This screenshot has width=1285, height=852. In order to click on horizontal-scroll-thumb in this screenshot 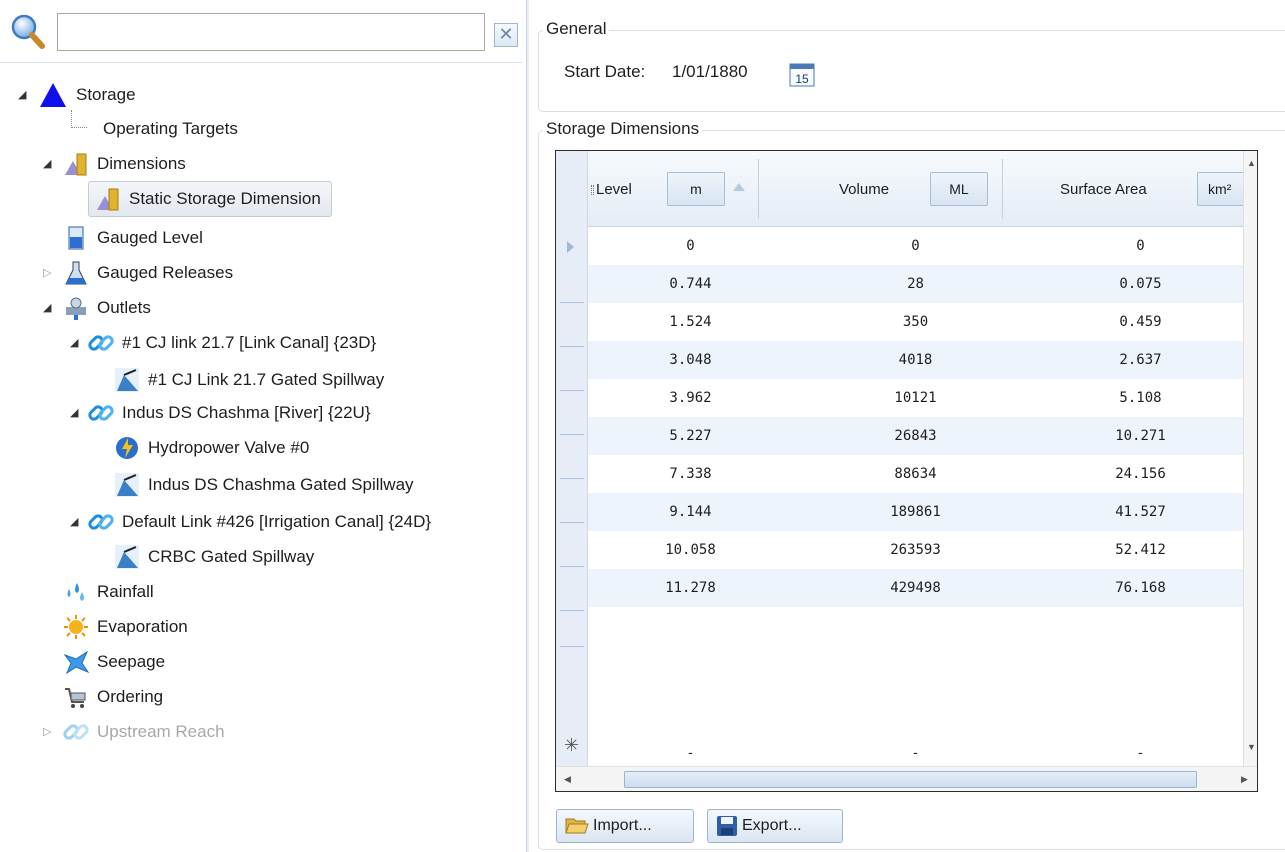, I will do `click(910, 779)`.